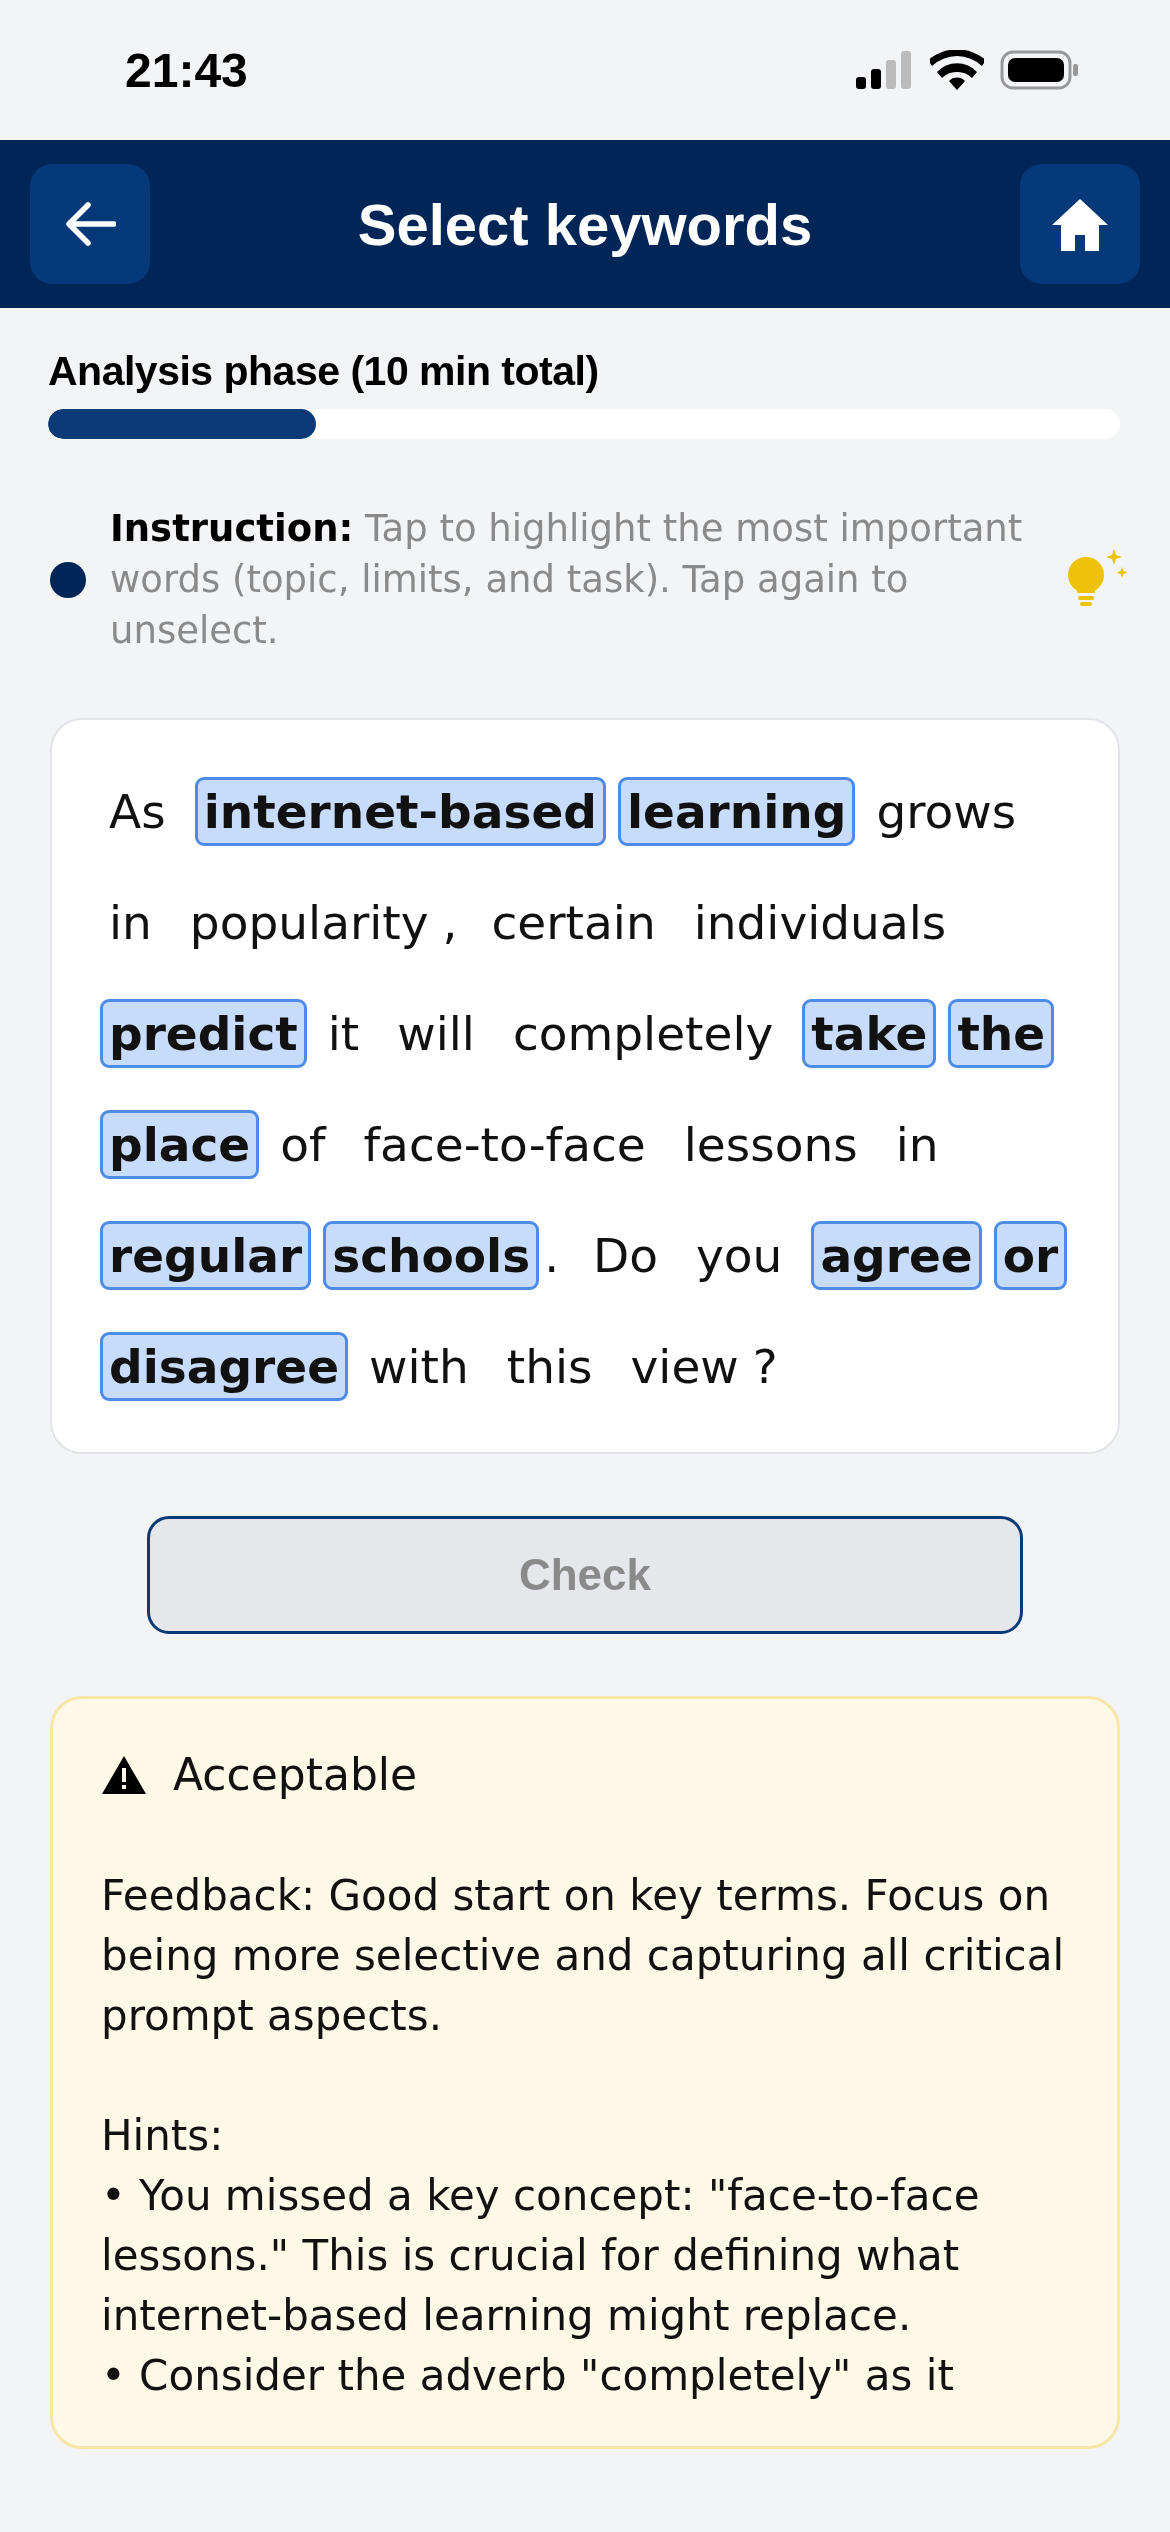 This screenshot has width=1170, height=2532. Describe the element at coordinates (295, 1774) in the screenshot. I see `rating-label: Acceptable` at that location.